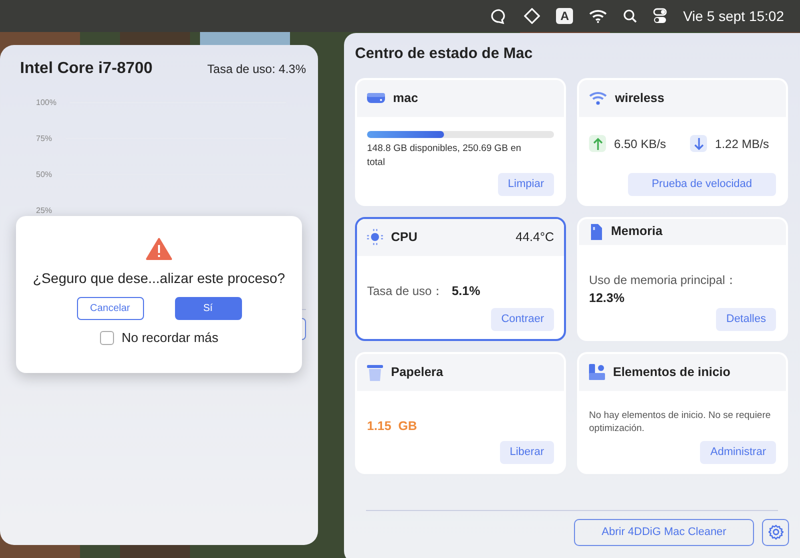 The width and height of the screenshot is (800, 558). Describe the element at coordinates (159, 278) in the screenshot. I see `dialog-message: ¿Seguro que dese...alizar este proceso?` at that location.